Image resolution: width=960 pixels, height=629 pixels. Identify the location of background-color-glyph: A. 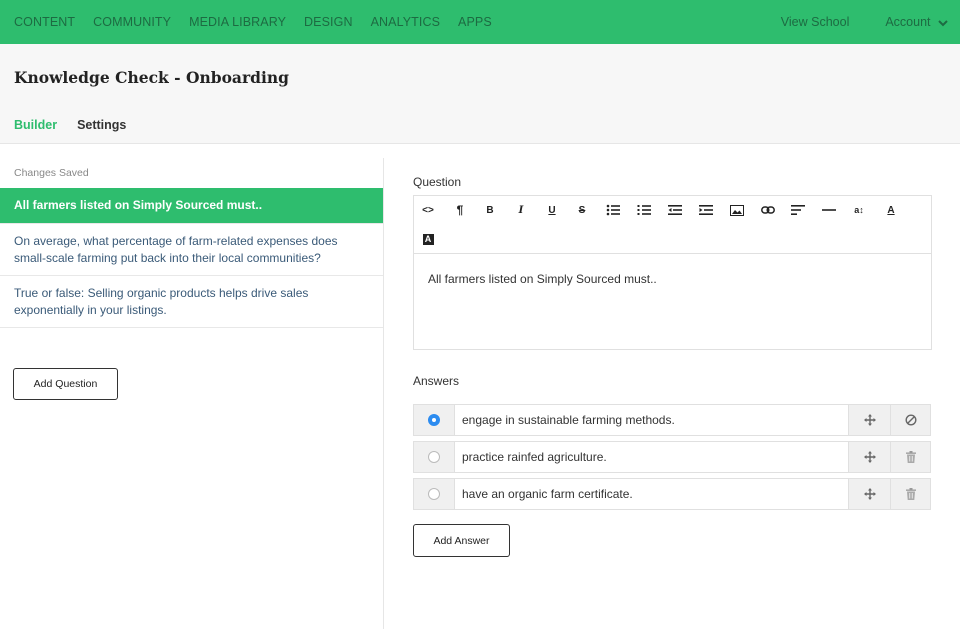
(428, 239).